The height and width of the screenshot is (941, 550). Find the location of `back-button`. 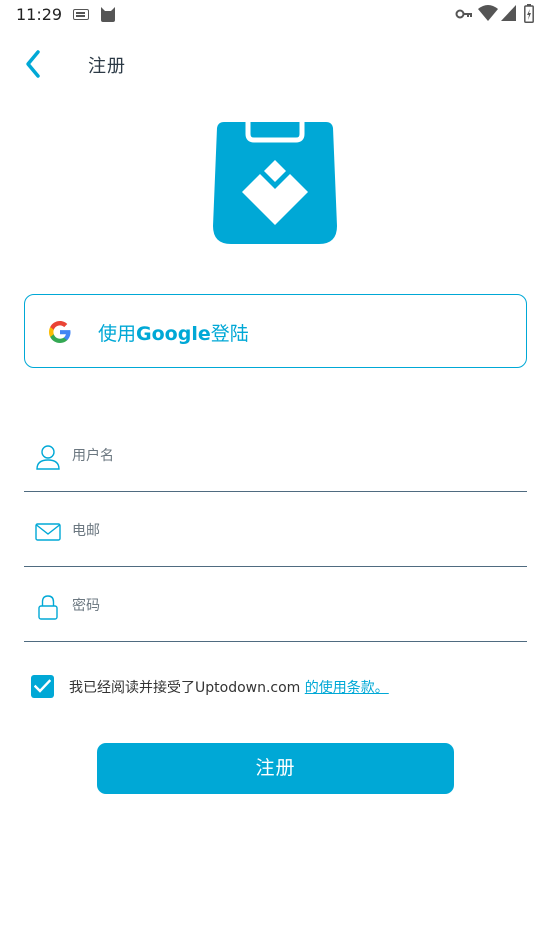

back-button is located at coordinates (35, 64).